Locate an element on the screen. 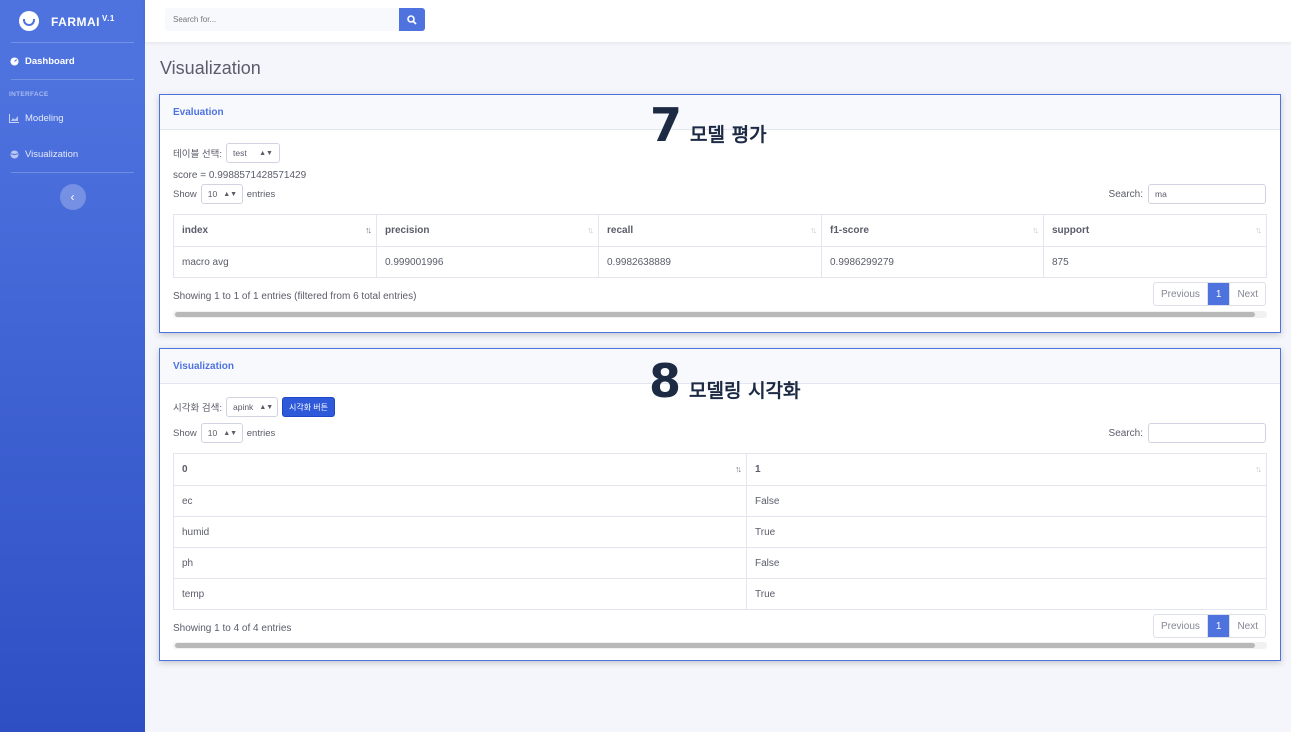 The width and height of the screenshot is (1291, 732). search-button is located at coordinates (412, 19).